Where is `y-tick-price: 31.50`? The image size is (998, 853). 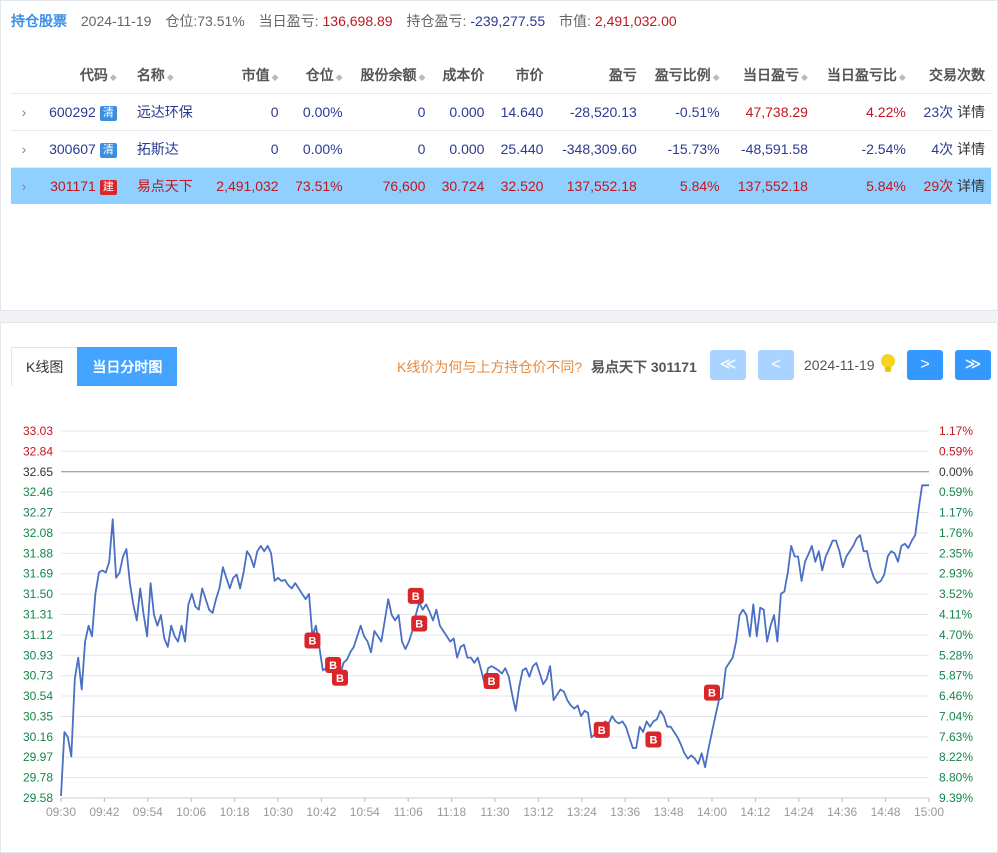 y-tick-price: 31.50 is located at coordinates (38, 594).